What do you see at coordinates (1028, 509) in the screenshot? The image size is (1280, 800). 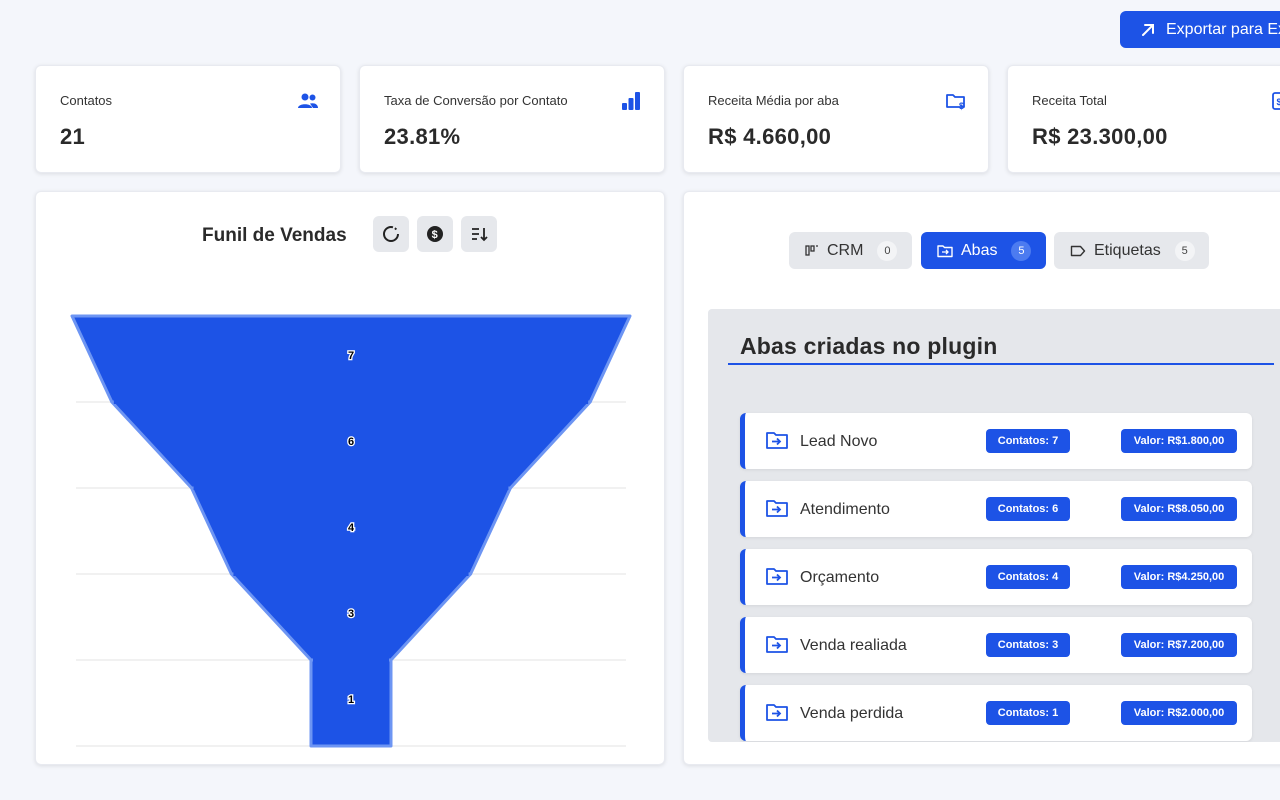 I see `contacts-badge: Contatos: 6` at bounding box center [1028, 509].